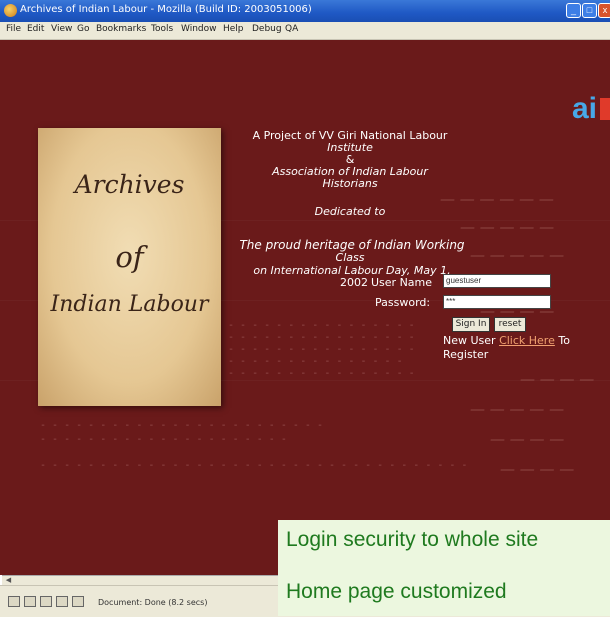 This screenshot has height=617, width=610. I want to click on menu-window: Window, so click(199, 29).